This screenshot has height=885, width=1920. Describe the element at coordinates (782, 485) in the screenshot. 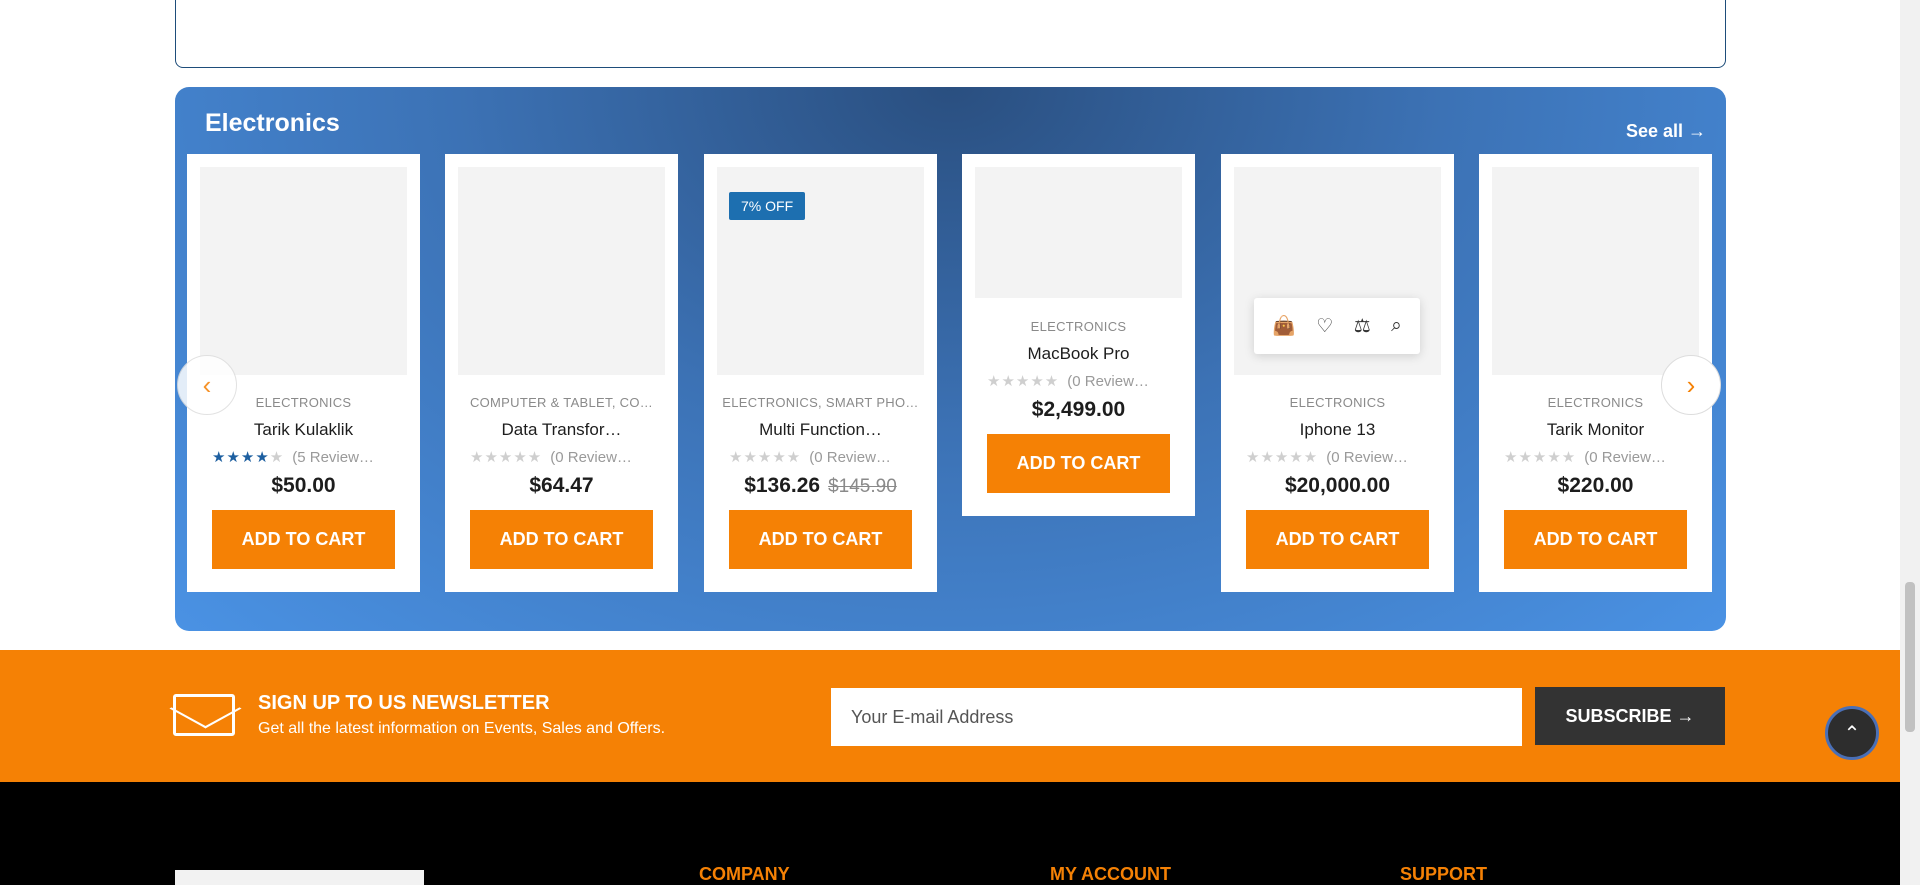

I see `price-value: $136.26` at that location.